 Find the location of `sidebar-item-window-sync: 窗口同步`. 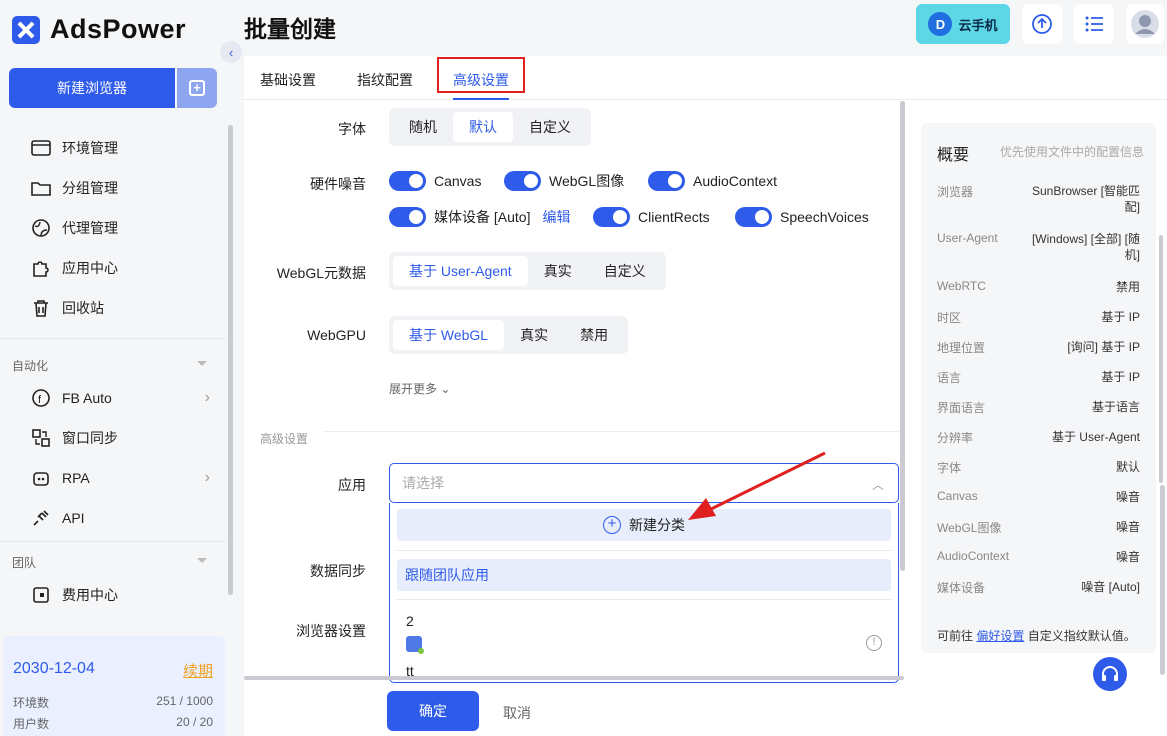

sidebar-item-window-sync: 窗口同步 is located at coordinates (120, 438).